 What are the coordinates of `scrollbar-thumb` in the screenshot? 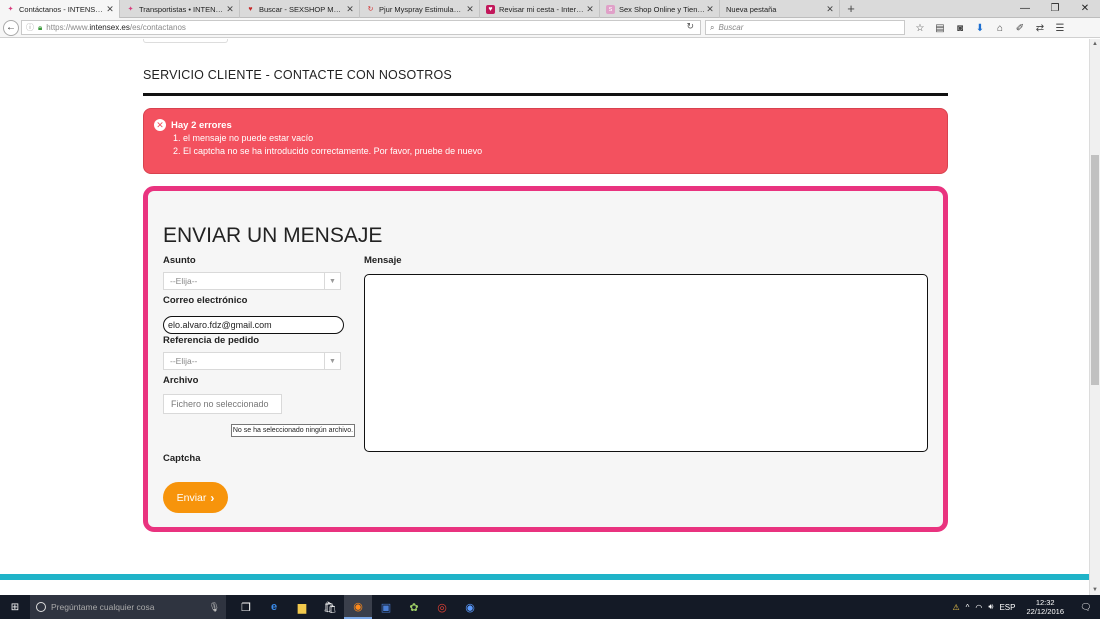 It's located at (1095, 270).